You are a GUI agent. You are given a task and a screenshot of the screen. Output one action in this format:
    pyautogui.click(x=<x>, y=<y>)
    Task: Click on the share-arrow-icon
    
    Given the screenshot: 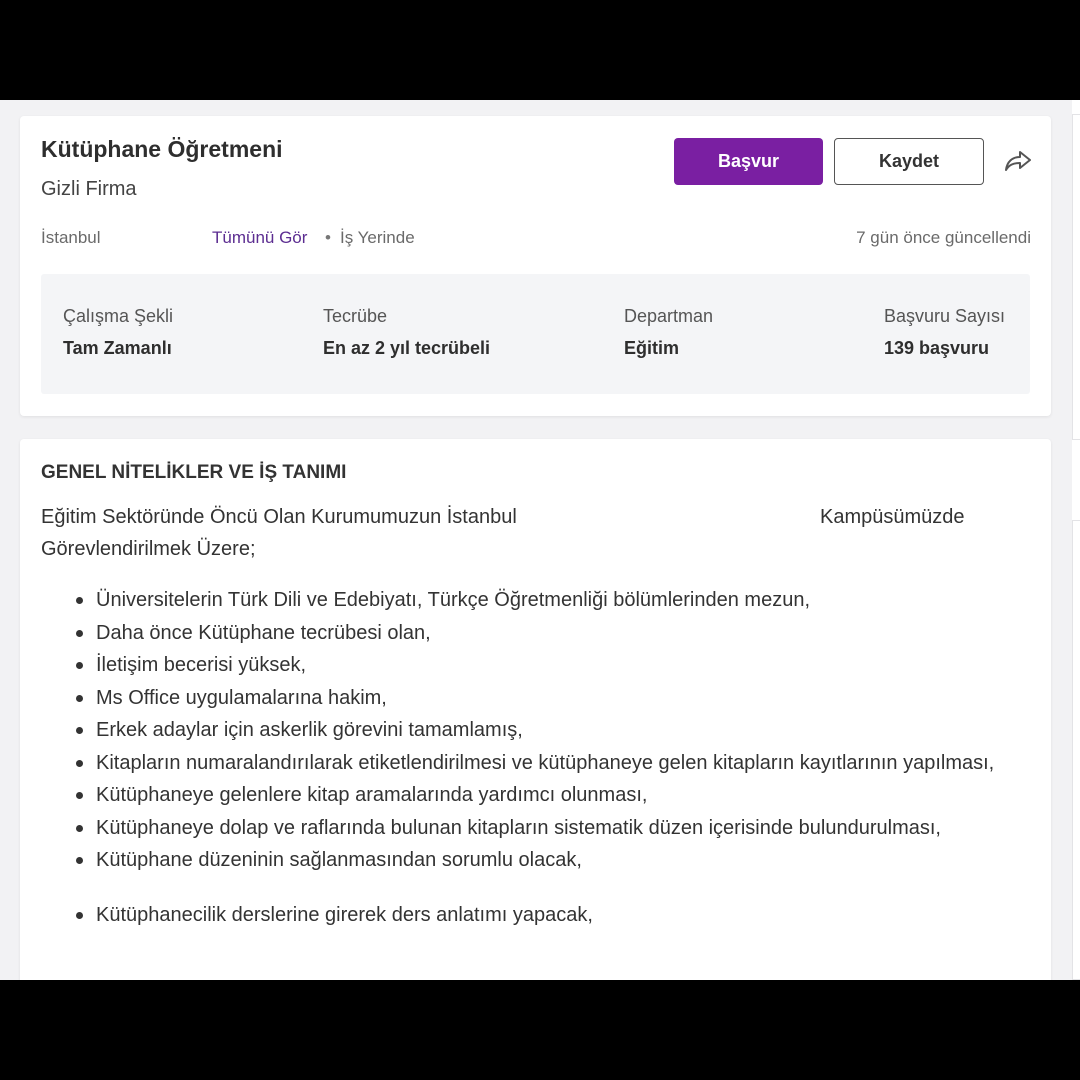 What is the action you would take?
    pyautogui.click(x=1018, y=161)
    